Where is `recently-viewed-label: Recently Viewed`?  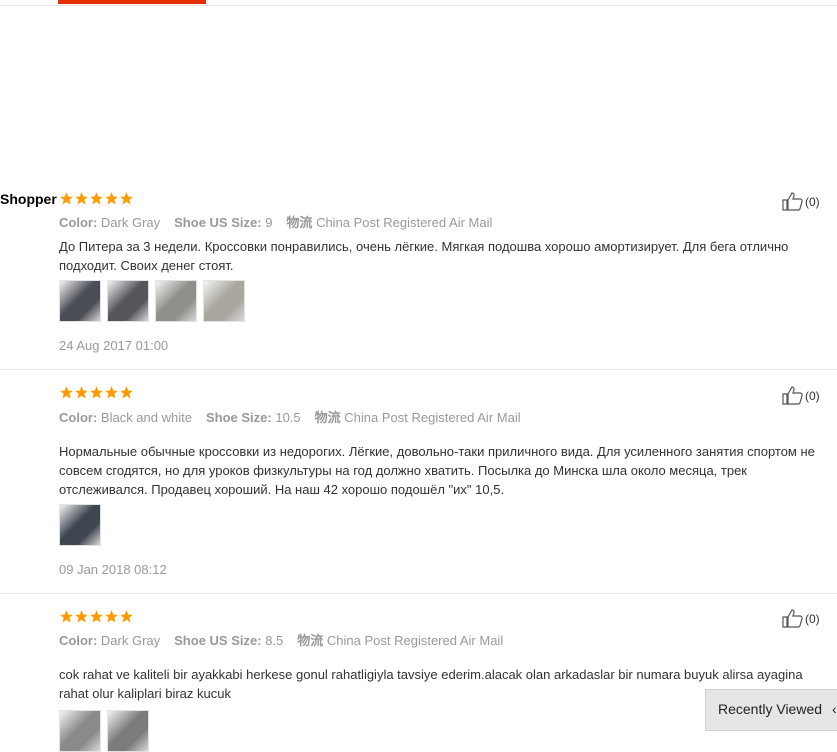
recently-viewed-label: Recently Viewed is located at coordinates (770, 709).